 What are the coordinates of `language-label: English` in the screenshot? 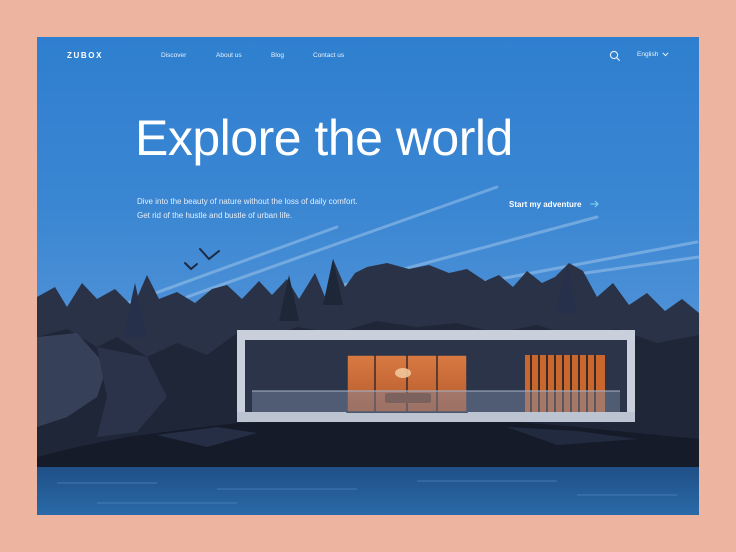 It's located at (648, 54).